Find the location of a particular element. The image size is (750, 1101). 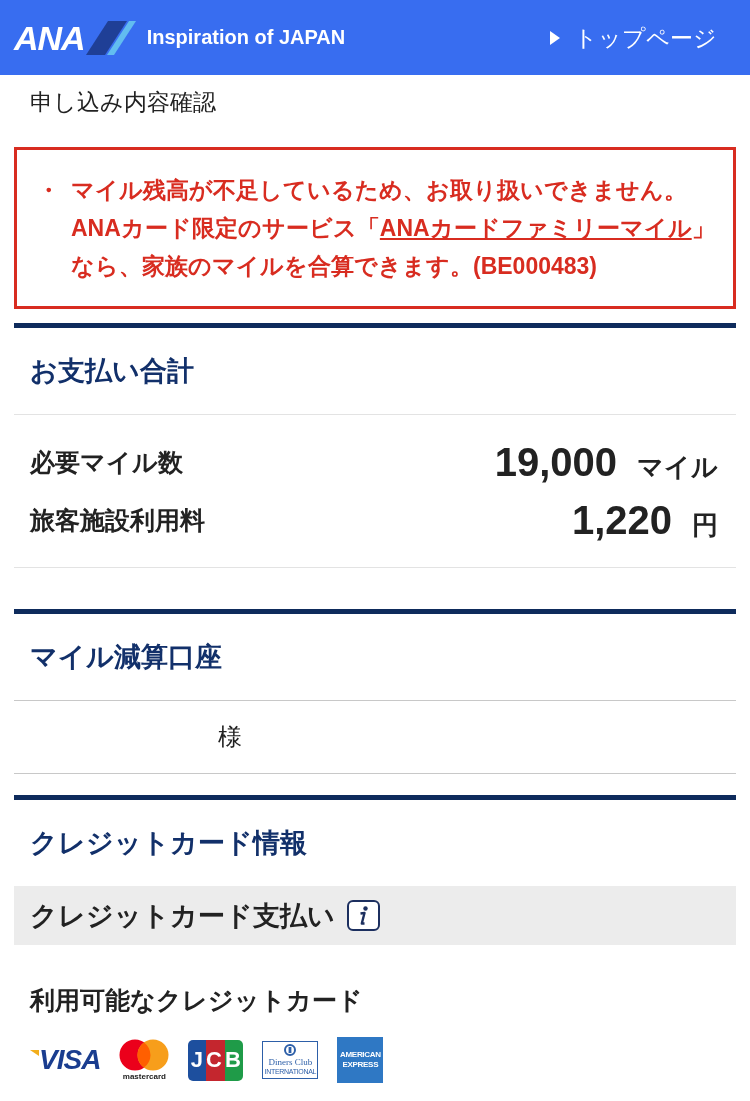

unit-text: 円 is located at coordinates (705, 525).